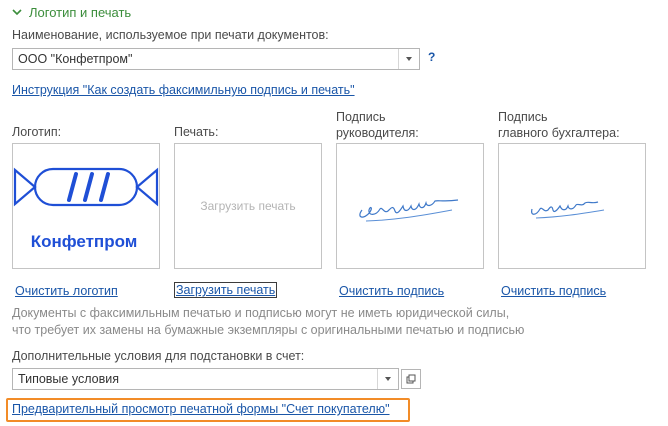 The width and height of the screenshot is (668, 426). I want to click on help-icon: ?, so click(431, 57).